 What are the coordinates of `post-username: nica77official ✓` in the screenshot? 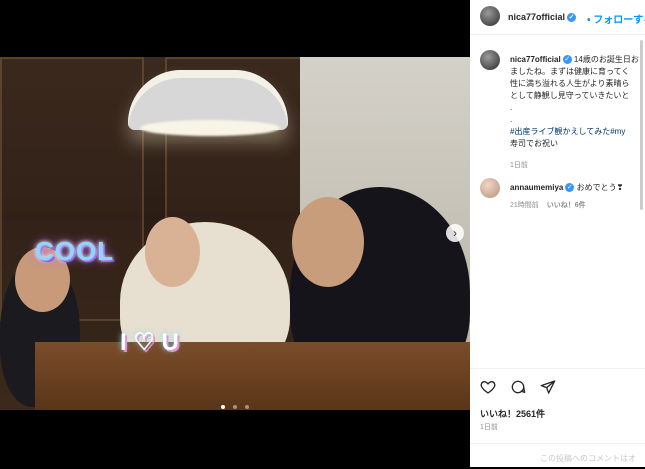 It's located at (542, 17).